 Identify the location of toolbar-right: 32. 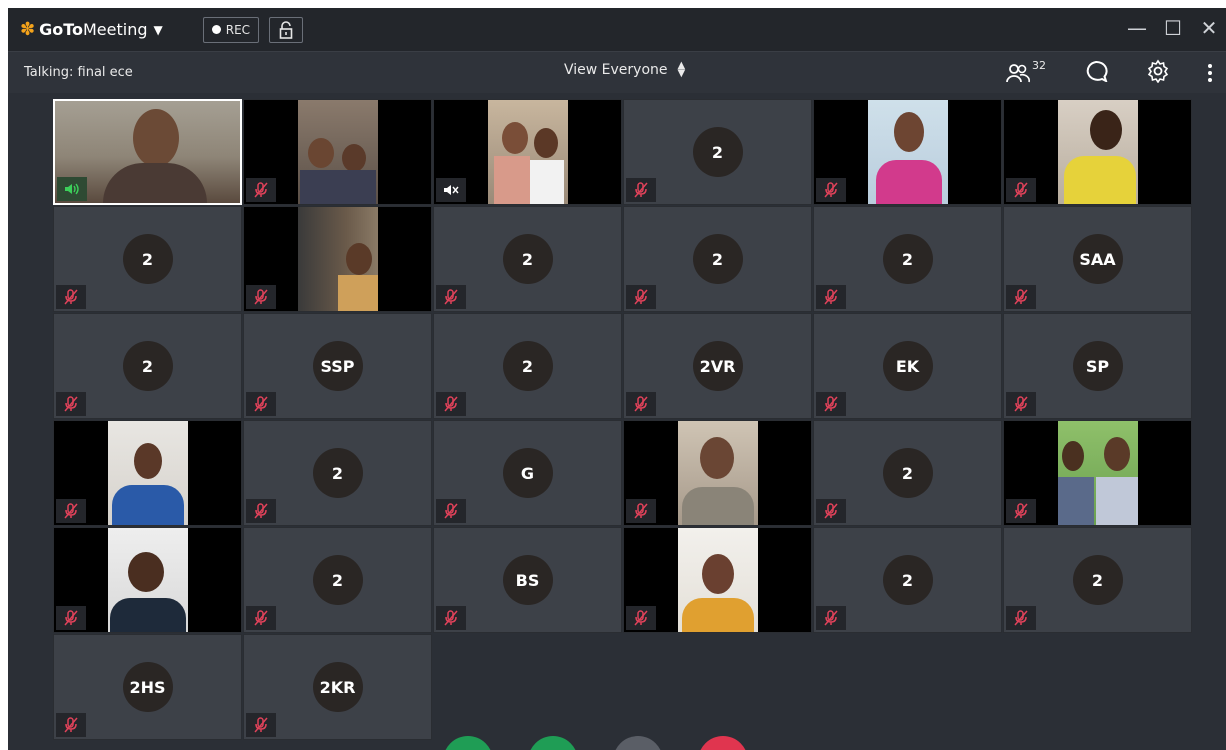
(1116, 73).